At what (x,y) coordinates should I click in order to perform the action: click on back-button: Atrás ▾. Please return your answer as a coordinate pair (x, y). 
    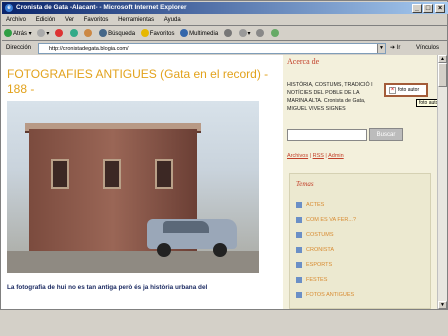
    Looking at the image, I should click on (18, 34).